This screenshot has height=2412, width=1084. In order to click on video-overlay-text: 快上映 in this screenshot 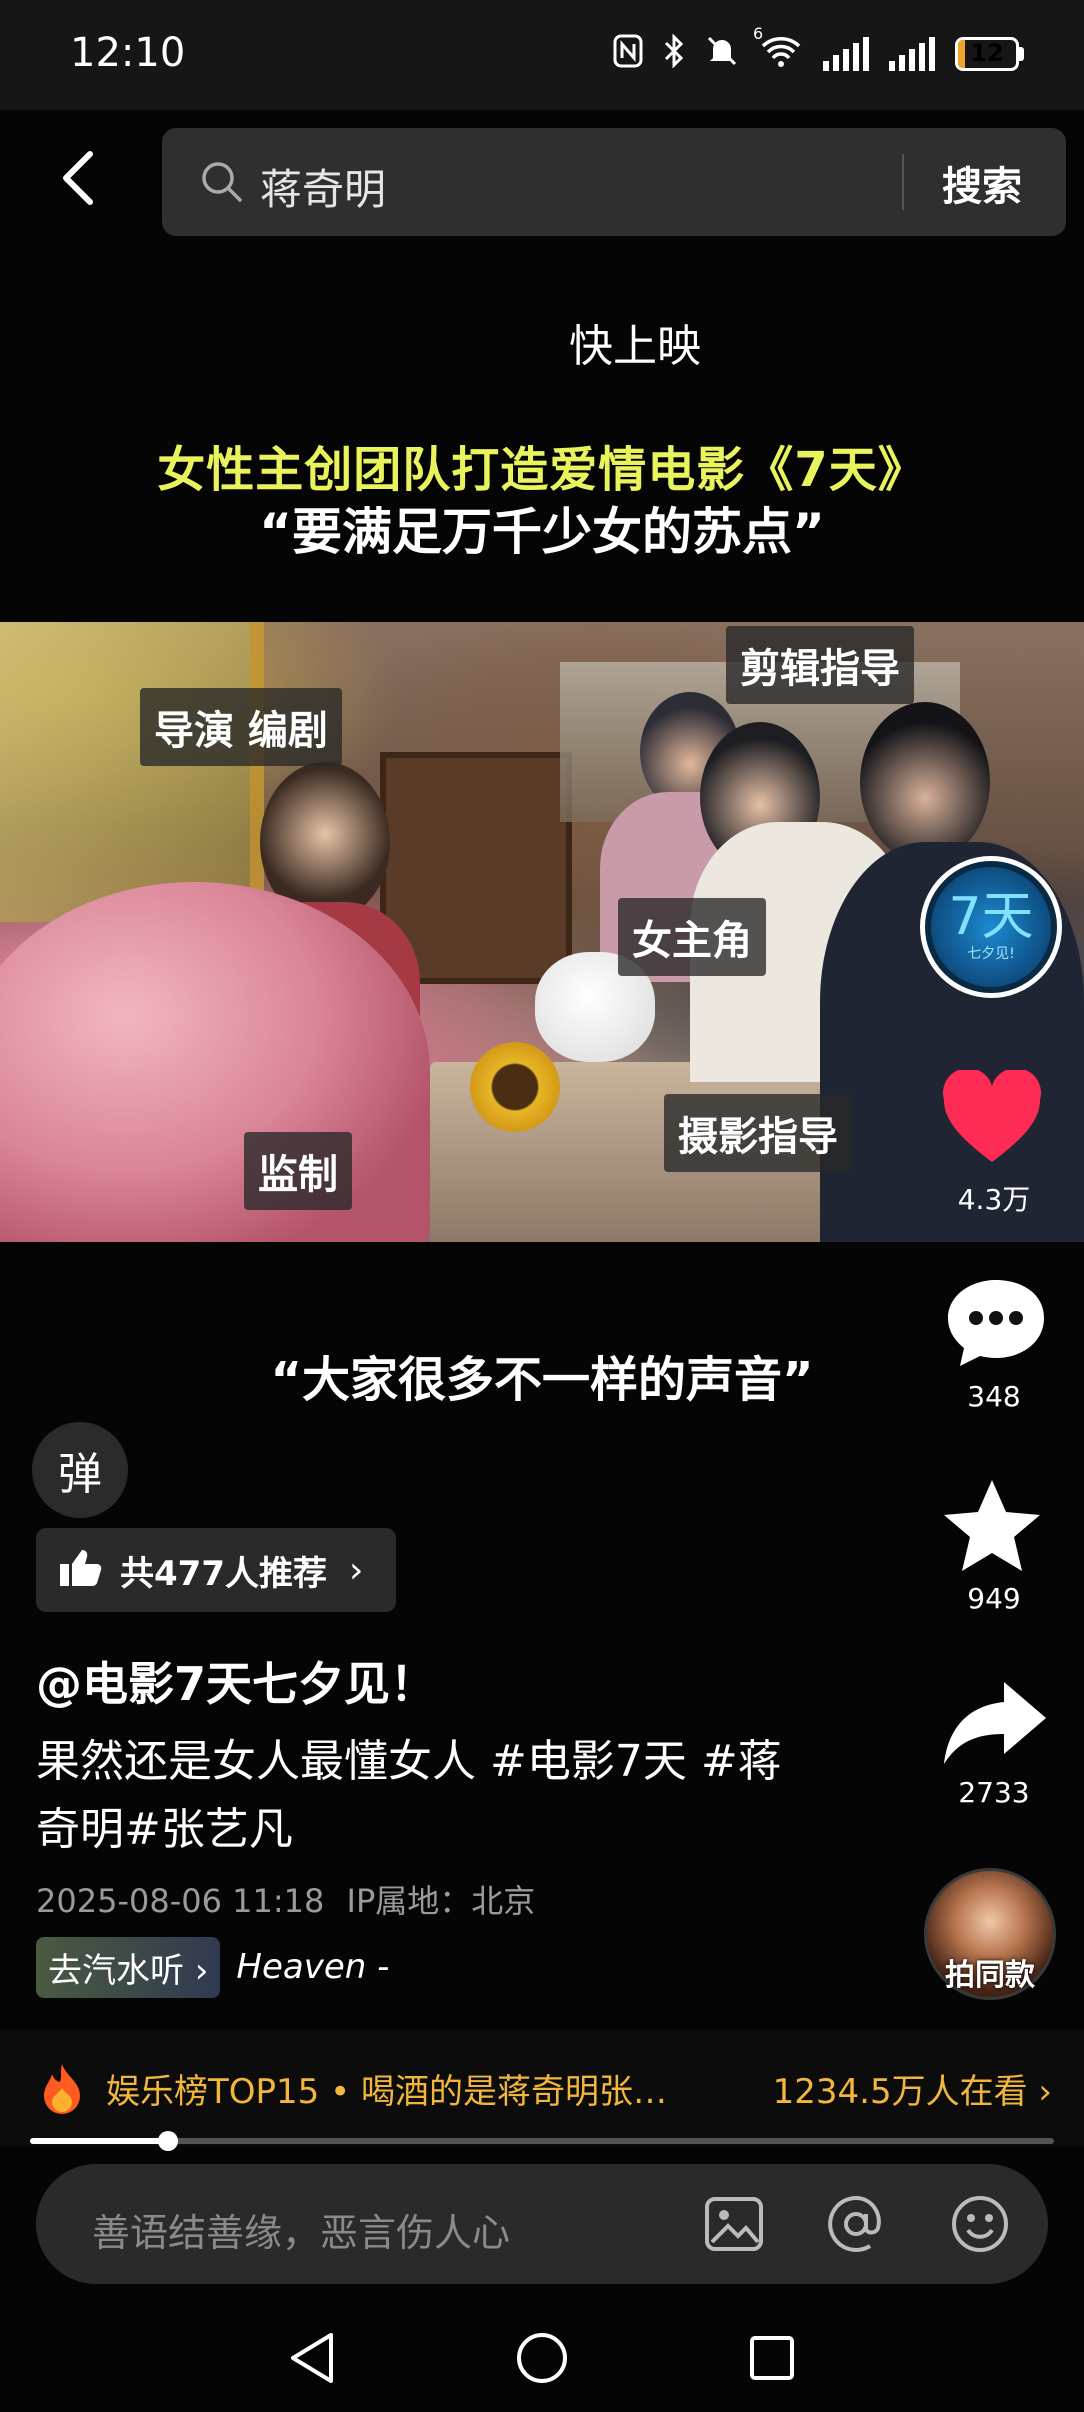, I will do `click(635, 346)`.